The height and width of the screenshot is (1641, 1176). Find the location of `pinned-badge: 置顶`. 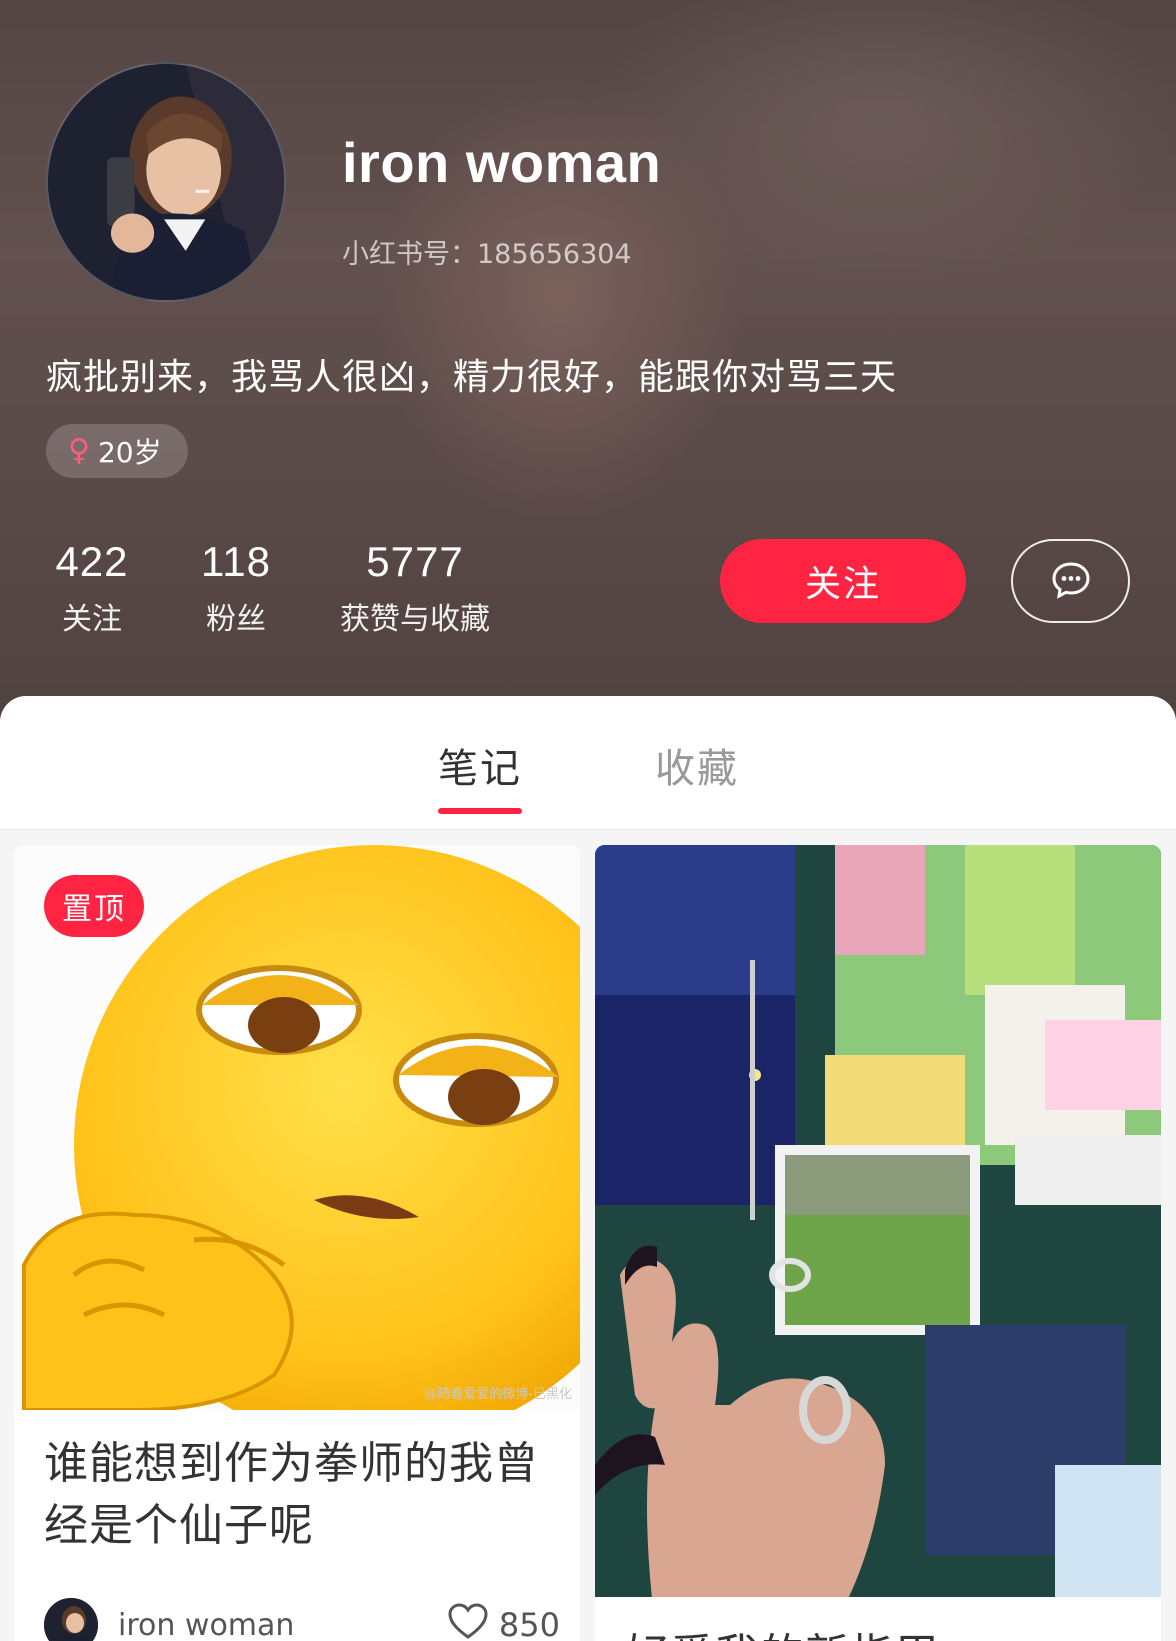

pinned-badge: 置顶 is located at coordinates (94, 906).